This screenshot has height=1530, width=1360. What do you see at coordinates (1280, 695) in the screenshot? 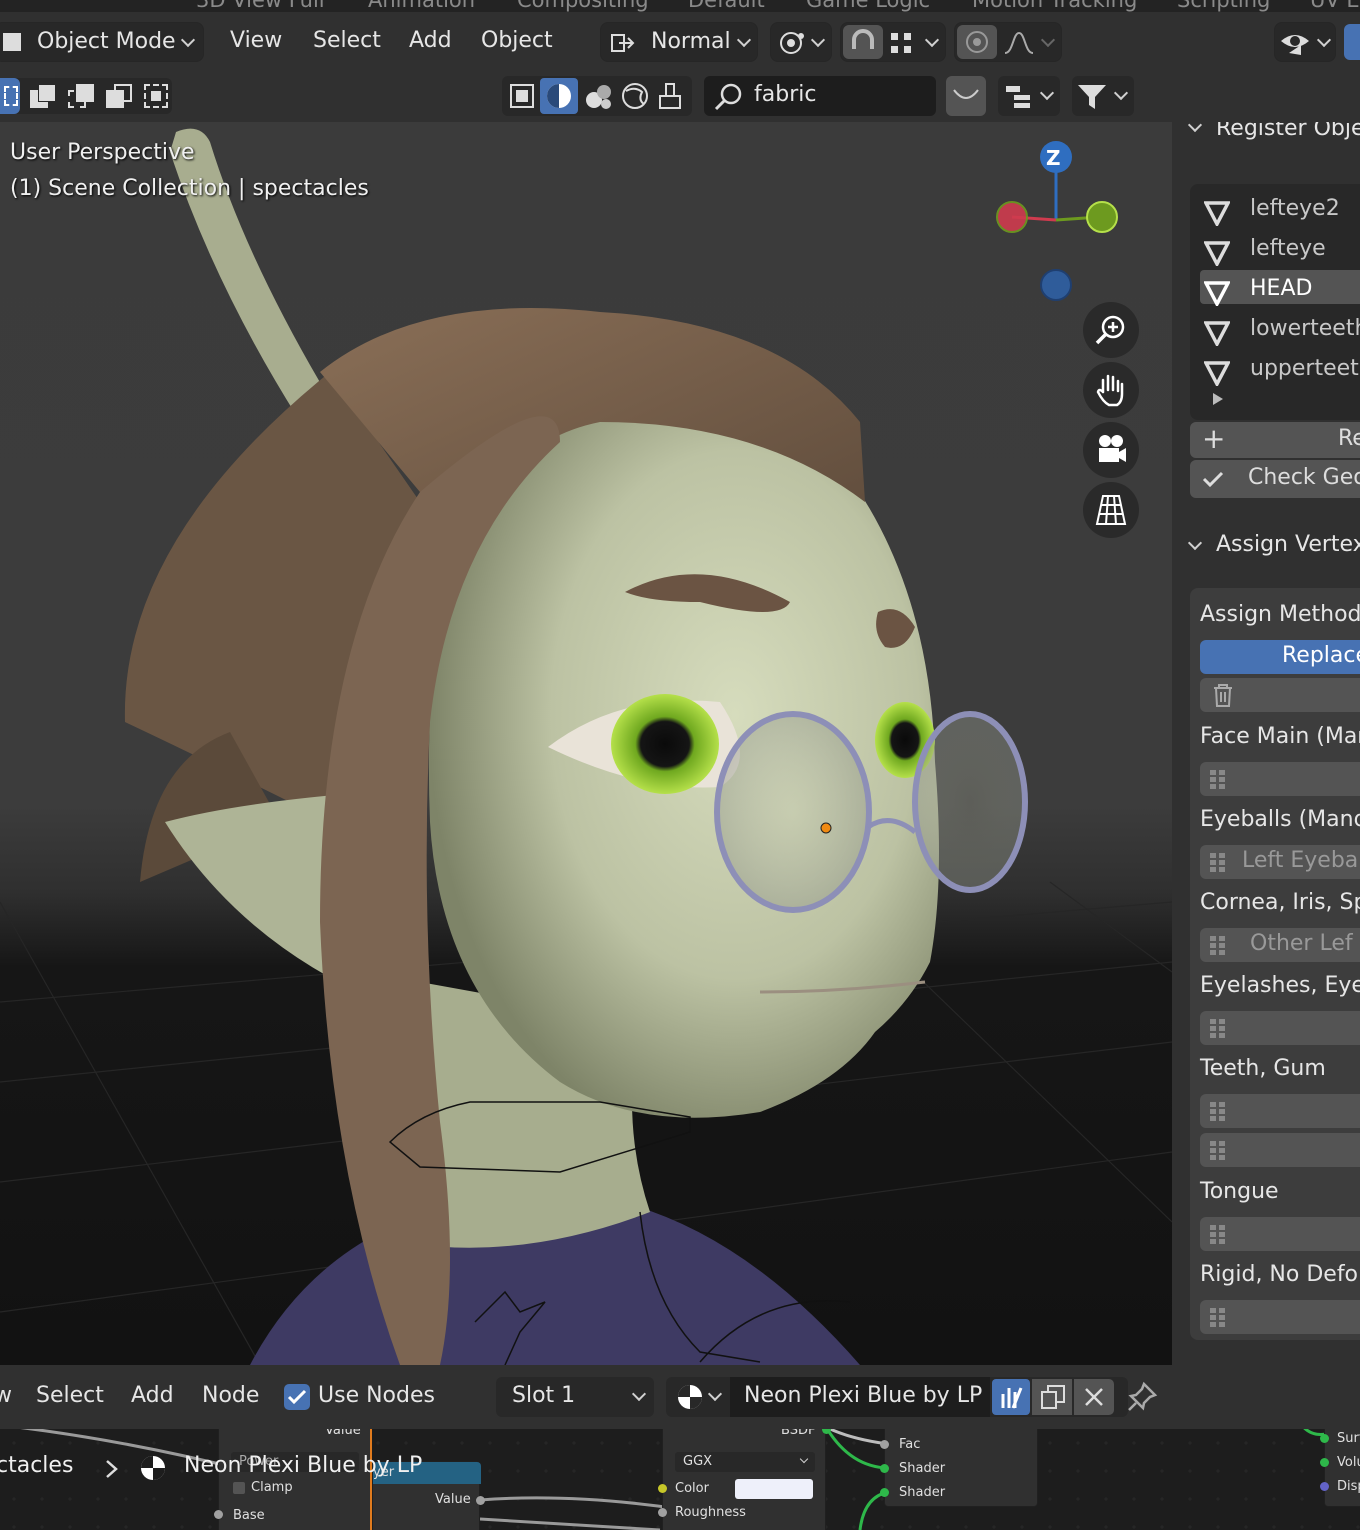
I see `clear-button` at bounding box center [1280, 695].